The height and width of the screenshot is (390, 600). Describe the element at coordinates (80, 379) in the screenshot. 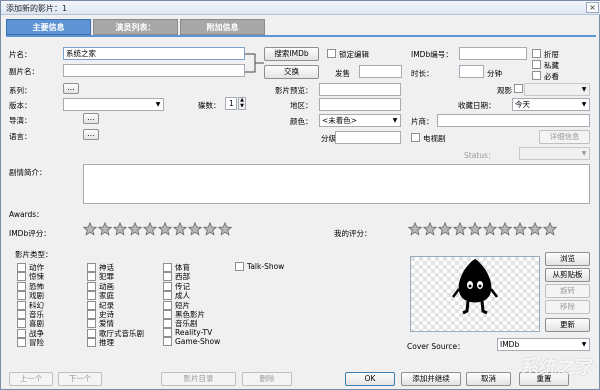

I see `next-button: 下一个` at that location.